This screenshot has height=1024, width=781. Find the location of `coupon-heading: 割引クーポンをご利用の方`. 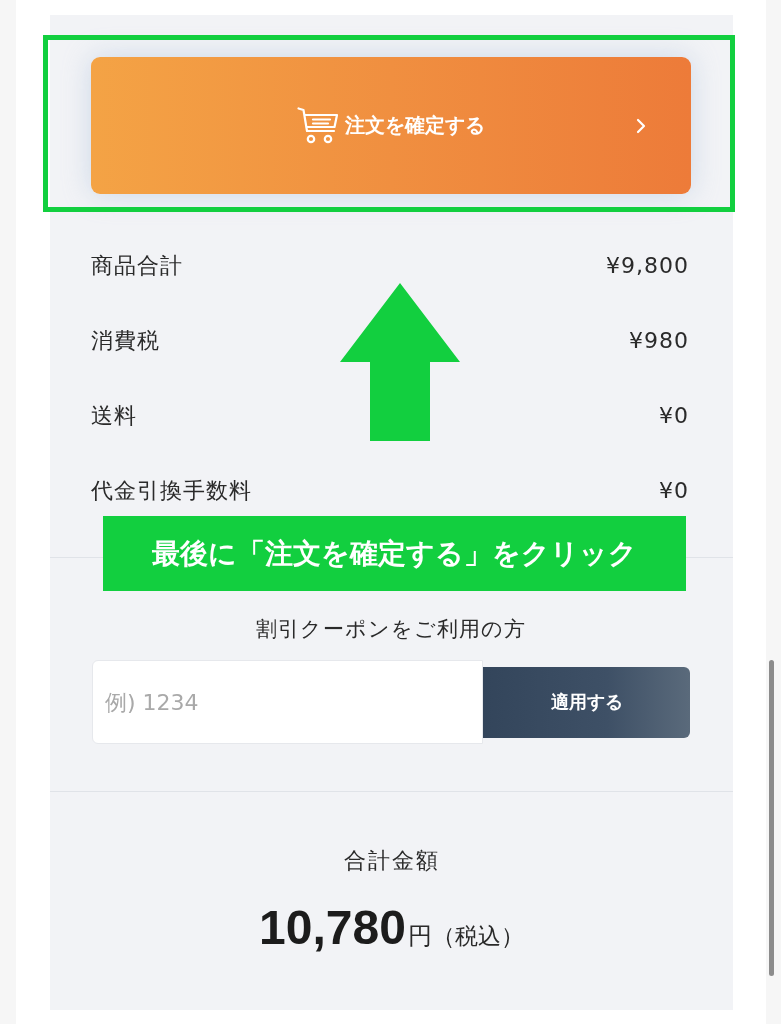

coupon-heading: 割引クーポンをご利用の方 is located at coordinates (391, 629).